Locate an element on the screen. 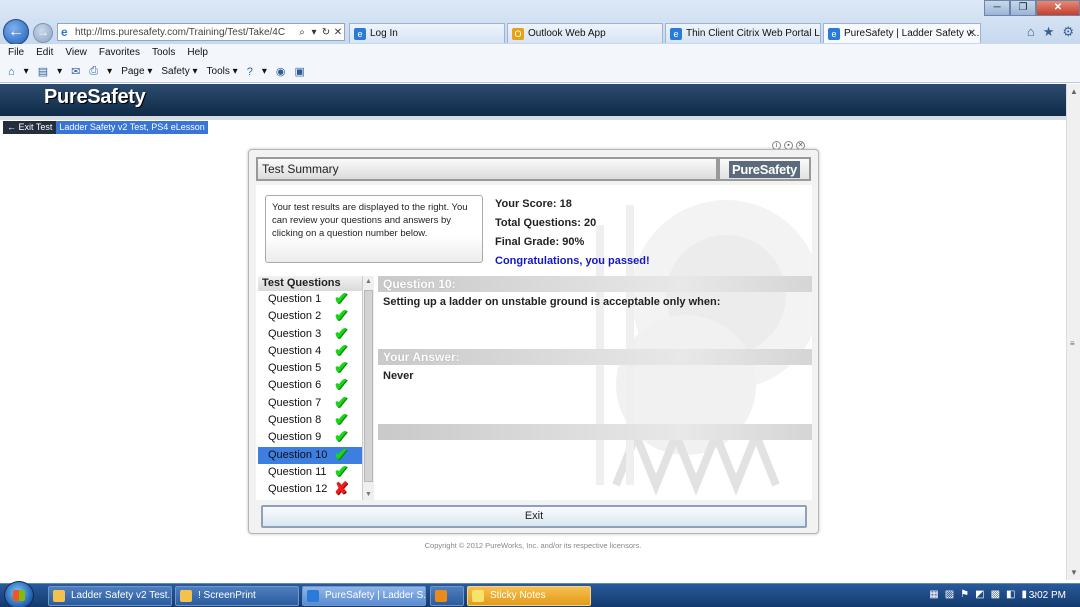 Image resolution: width=1080 pixels, height=607 pixels. question-item: Question 12 ✘ is located at coordinates (310, 489).